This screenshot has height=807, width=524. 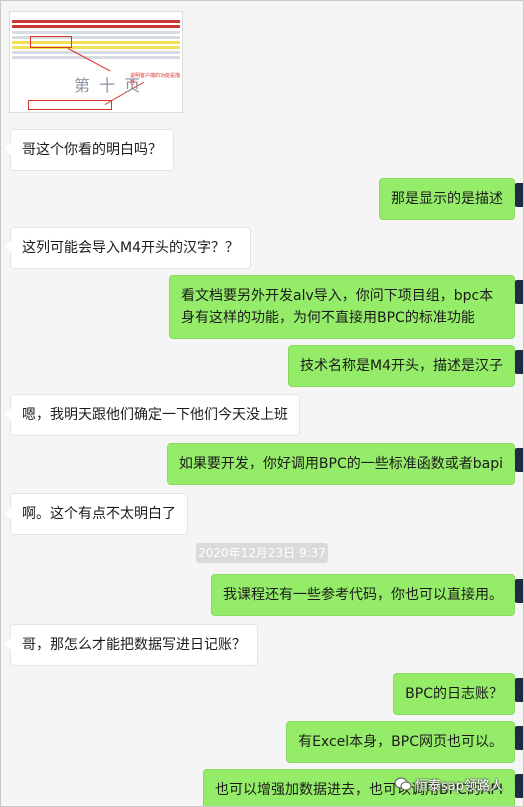 I want to click on watermark-text: 恒泰sap领路人, so click(x=459, y=786).